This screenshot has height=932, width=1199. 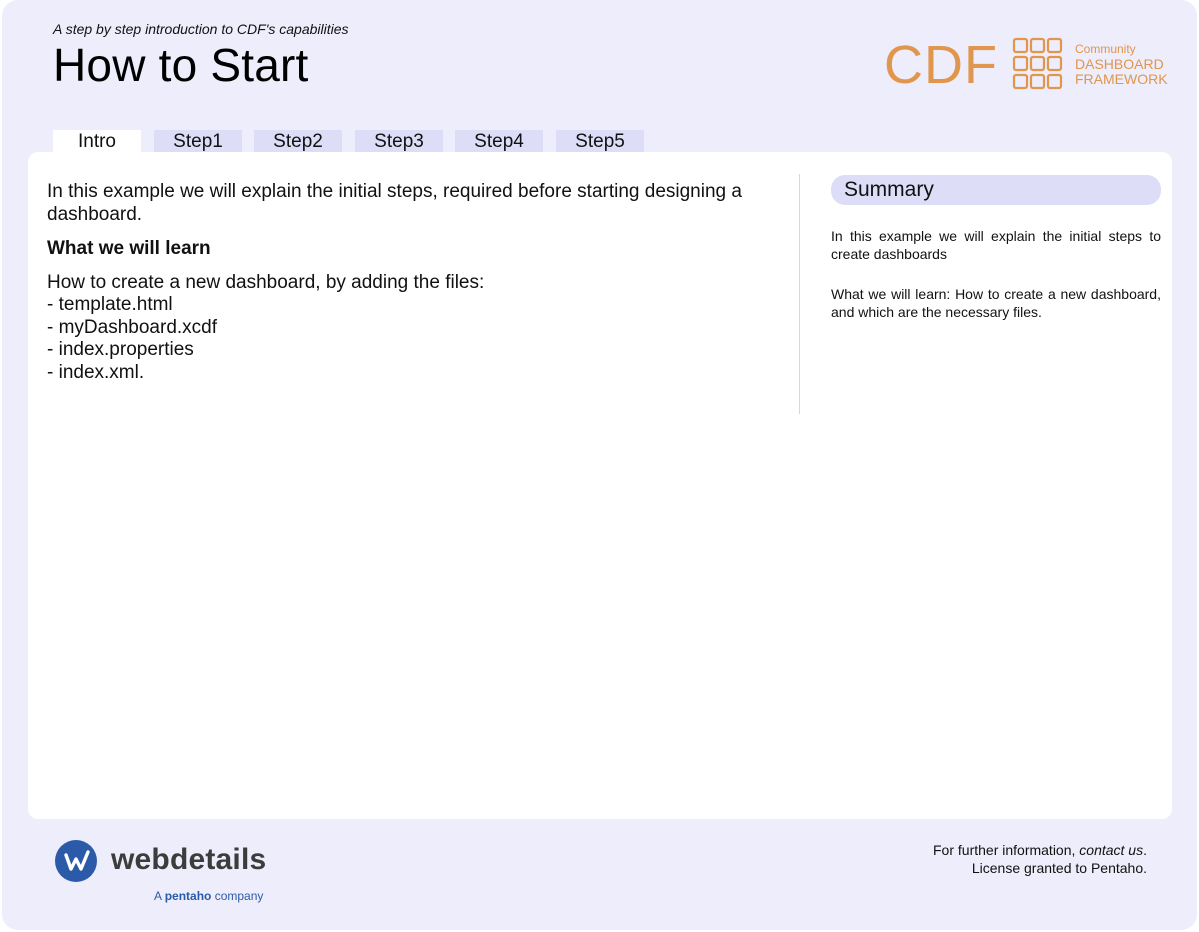 What do you see at coordinates (298, 142) in the screenshot?
I see `tab-step2: Step2` at bounding box center [298, 142].